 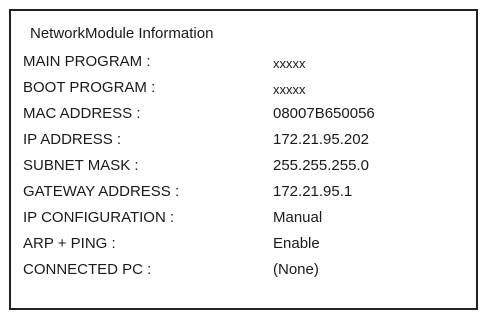 I want to click on boot-program-label: BOOT PROGRAM :, so click(x=89, y=87).